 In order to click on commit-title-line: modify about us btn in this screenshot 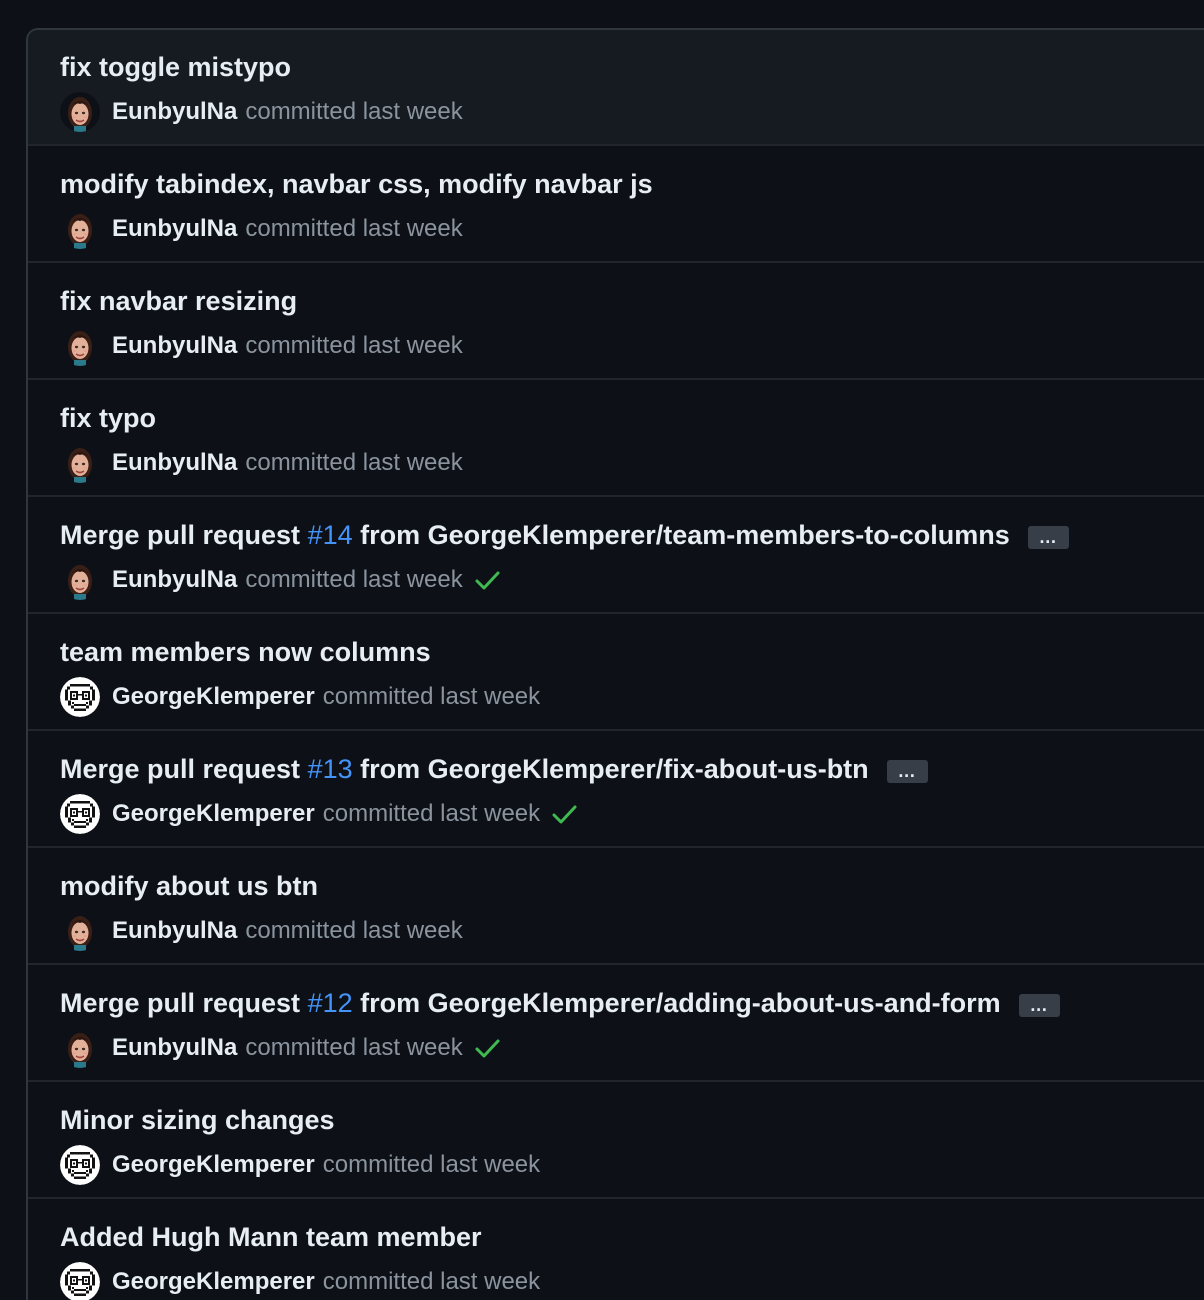, I will do `click(189, 886)`.